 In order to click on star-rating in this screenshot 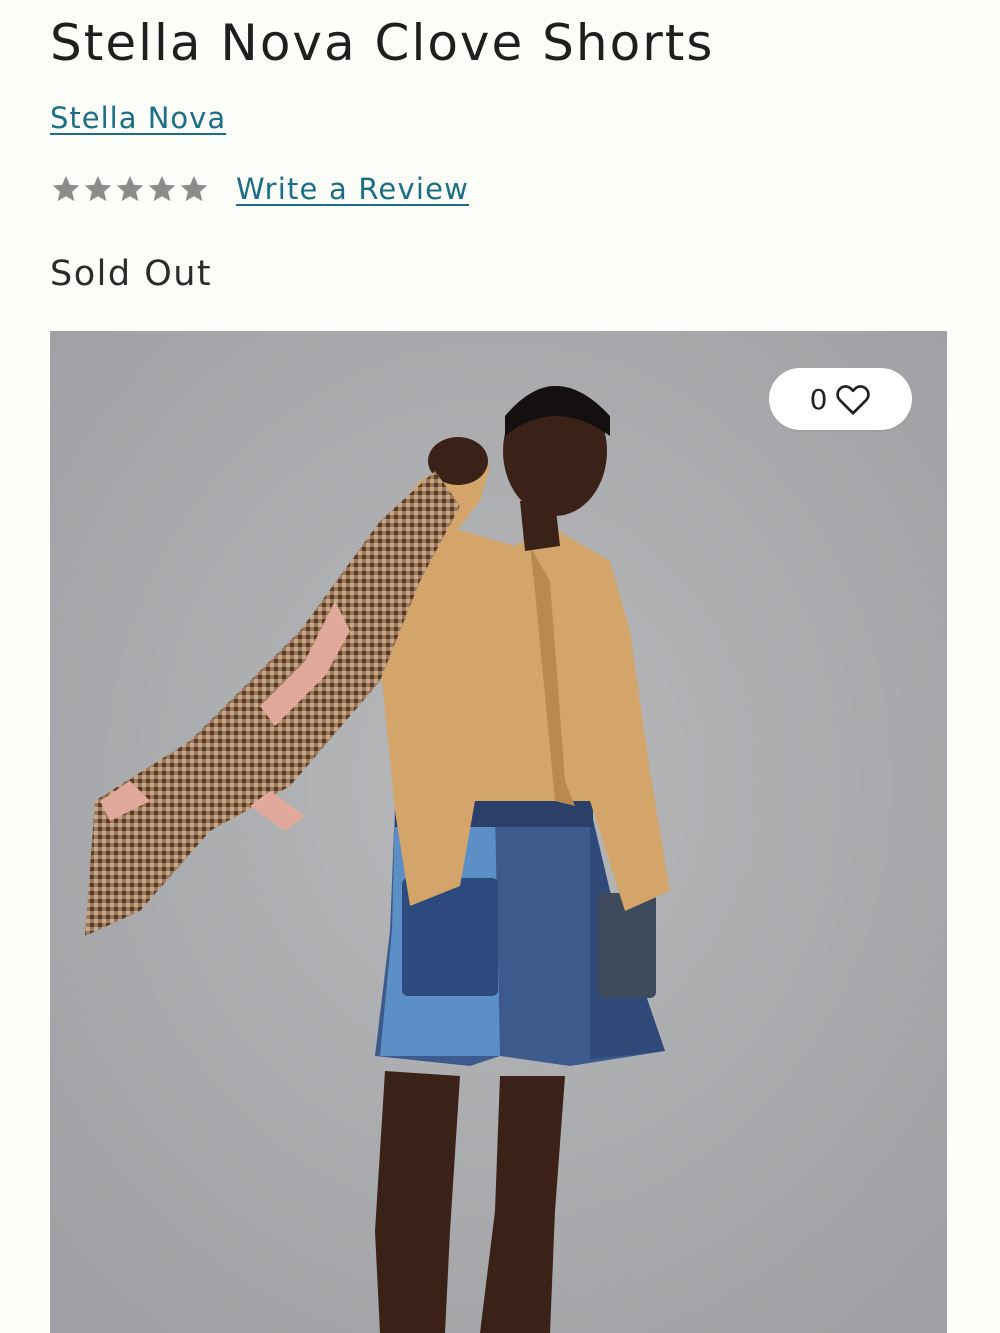, I will do `click(130, 189)`.